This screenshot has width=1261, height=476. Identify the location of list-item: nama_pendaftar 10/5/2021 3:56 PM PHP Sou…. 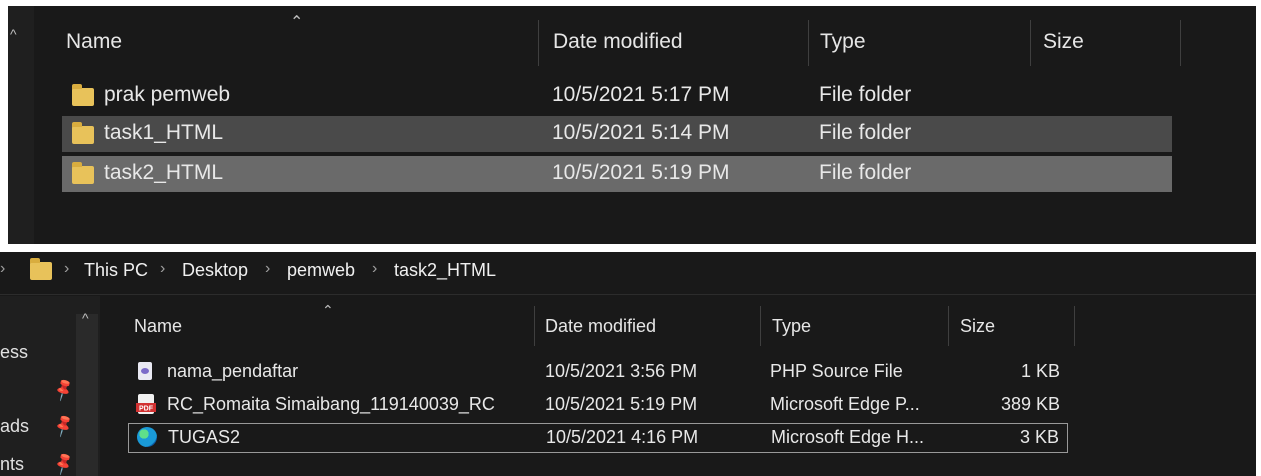
(598, 372).